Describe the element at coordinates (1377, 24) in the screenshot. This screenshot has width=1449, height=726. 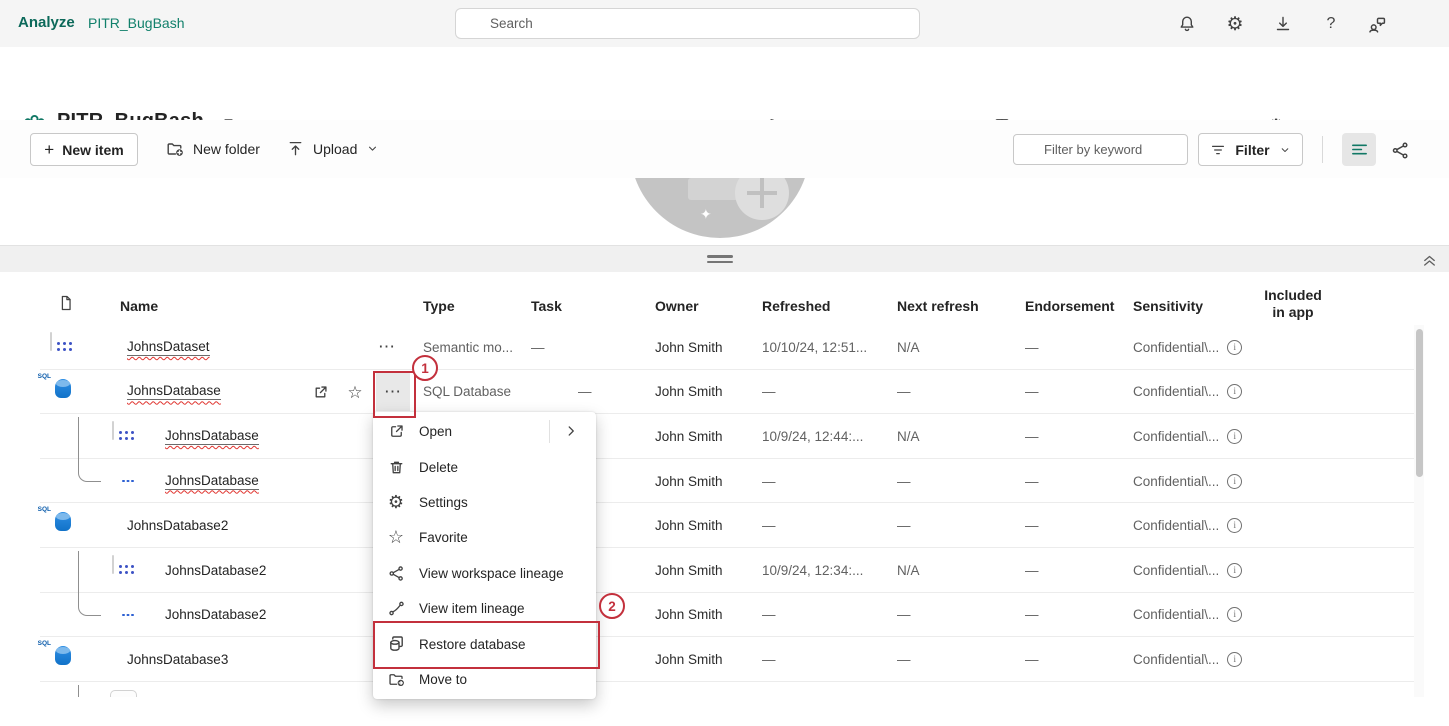
I see `feedback-icon` at that location.